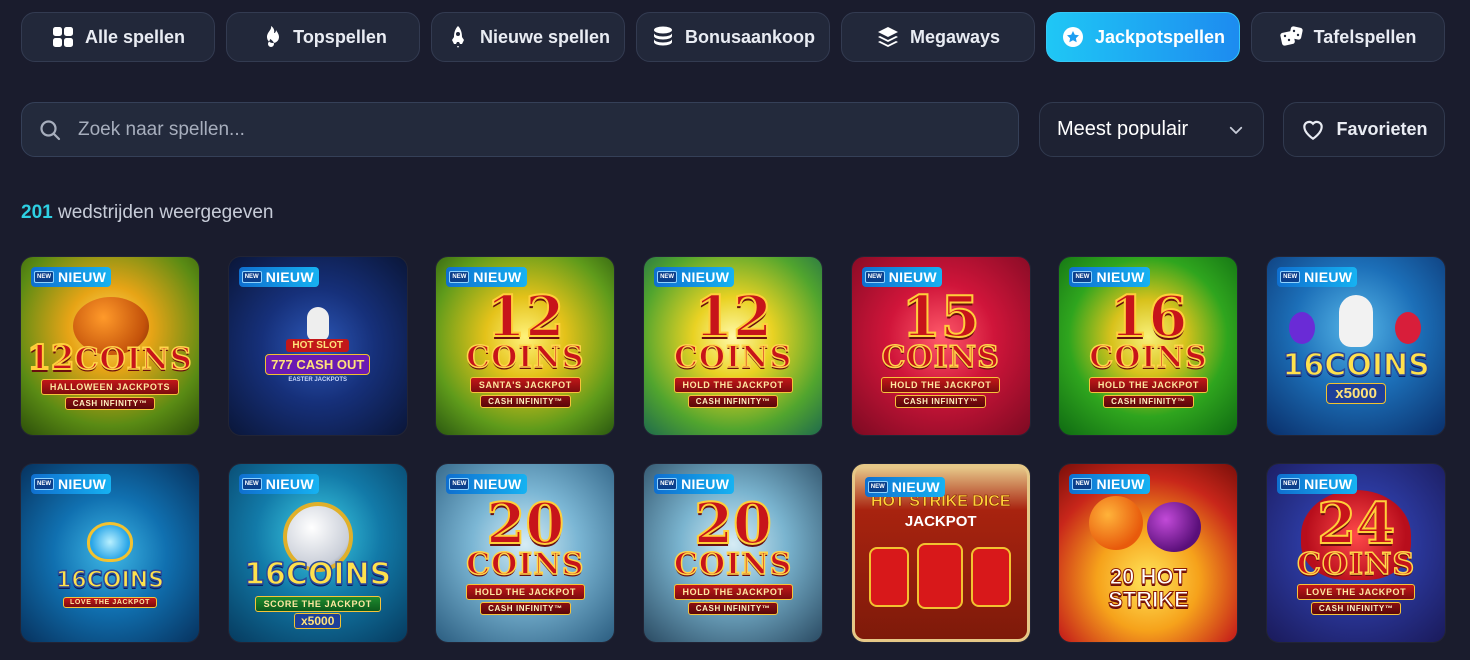 The width and height of the screenshot is (1470, 660). Describe the element at coordinates (1365, 36) in the screenshot. I see `tab-label: Tafelspellen` at that location.